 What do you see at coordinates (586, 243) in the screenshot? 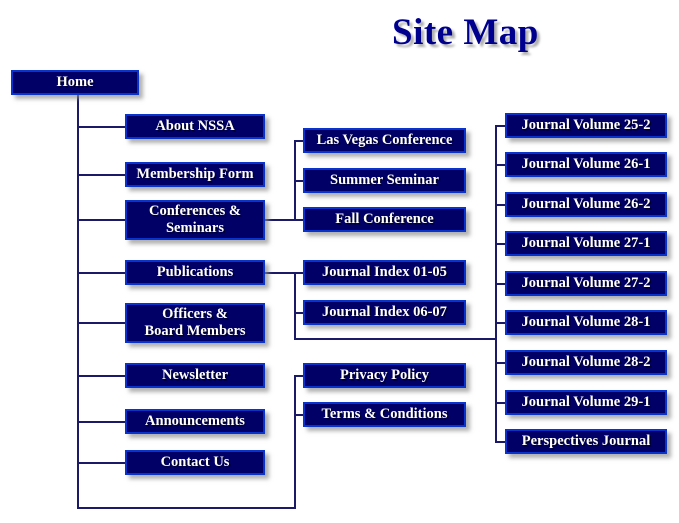
I see `node-journal-volume-27-1: Journal Volume 27-1` at bounding box center [586, 243].